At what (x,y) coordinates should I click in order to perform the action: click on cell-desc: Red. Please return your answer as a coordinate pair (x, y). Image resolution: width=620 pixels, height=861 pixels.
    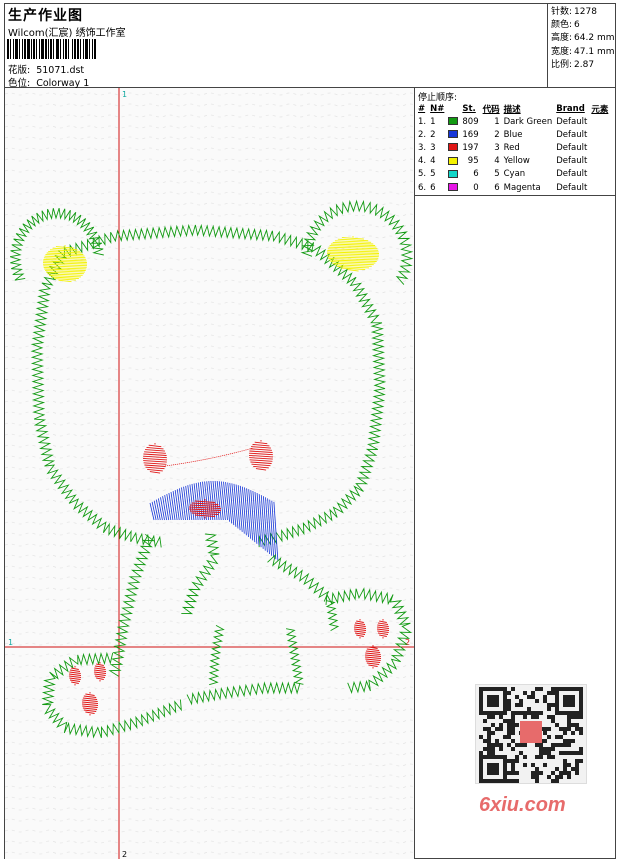
    Looking at the image, I should click on (511, 147).